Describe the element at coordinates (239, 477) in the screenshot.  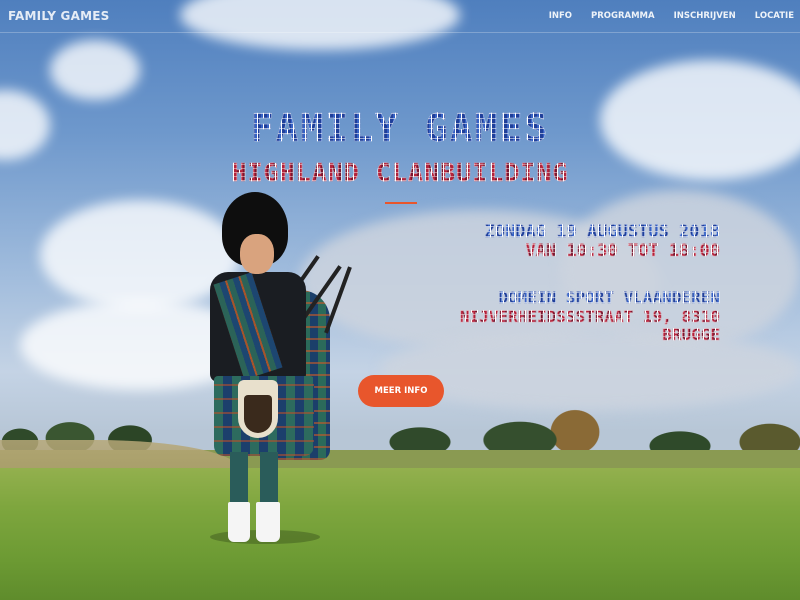
I see `piper-hose-left` at that location.